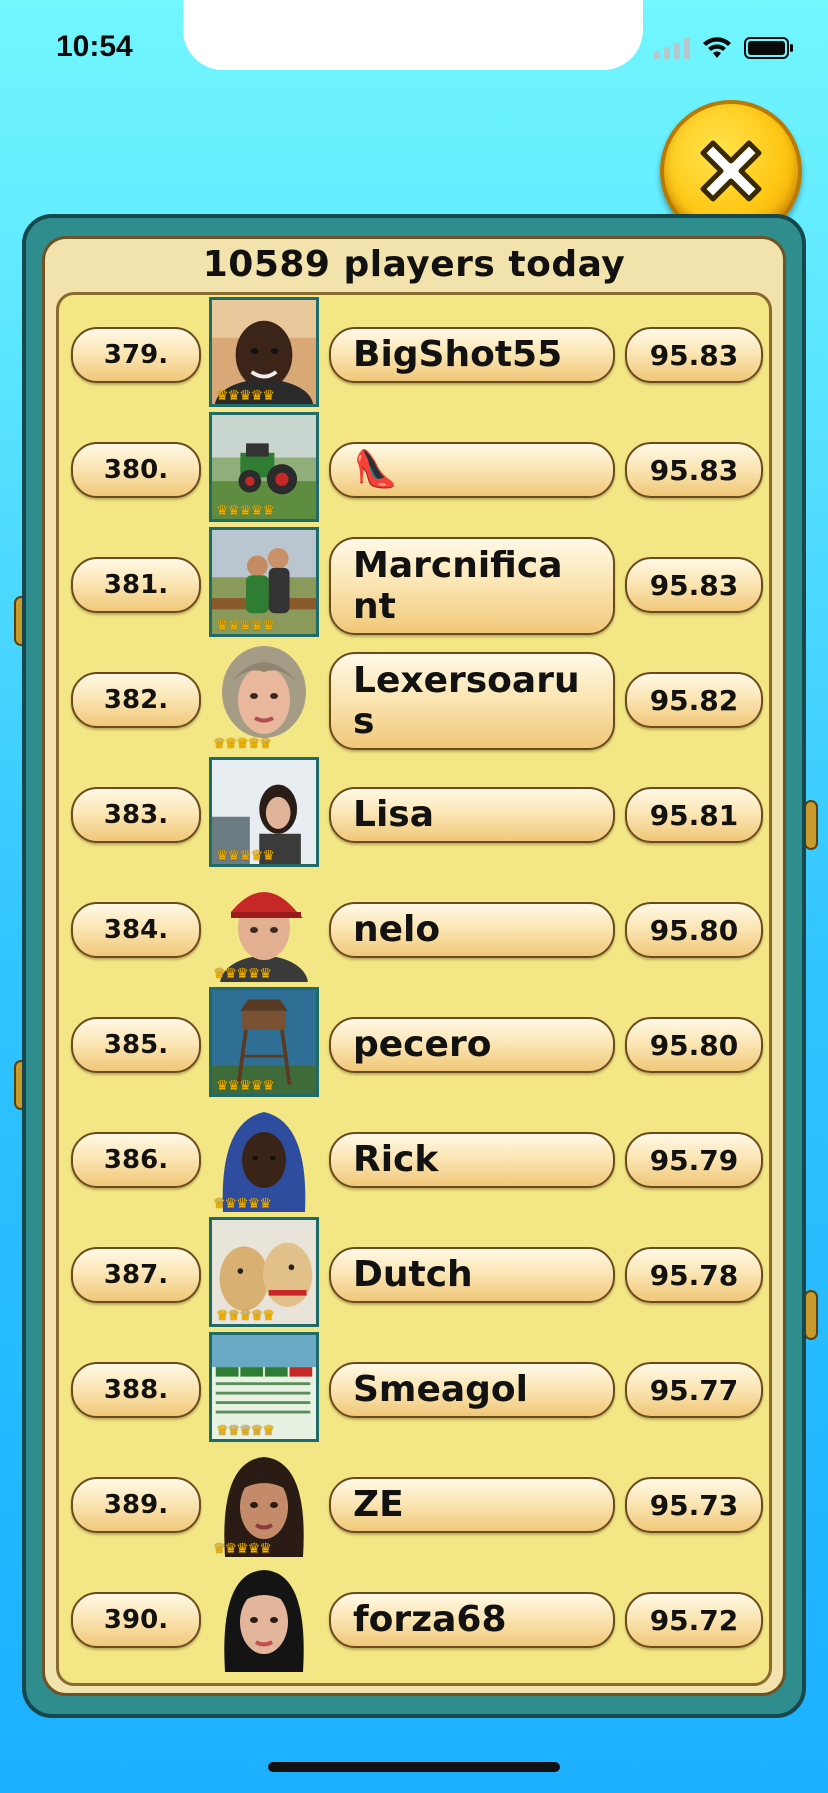 This screenshot has height=1793, width=828. I want to click on leaderboard-row: 386. ♛♛♛♛♛ Rick 95.79, so click(414, 1157).